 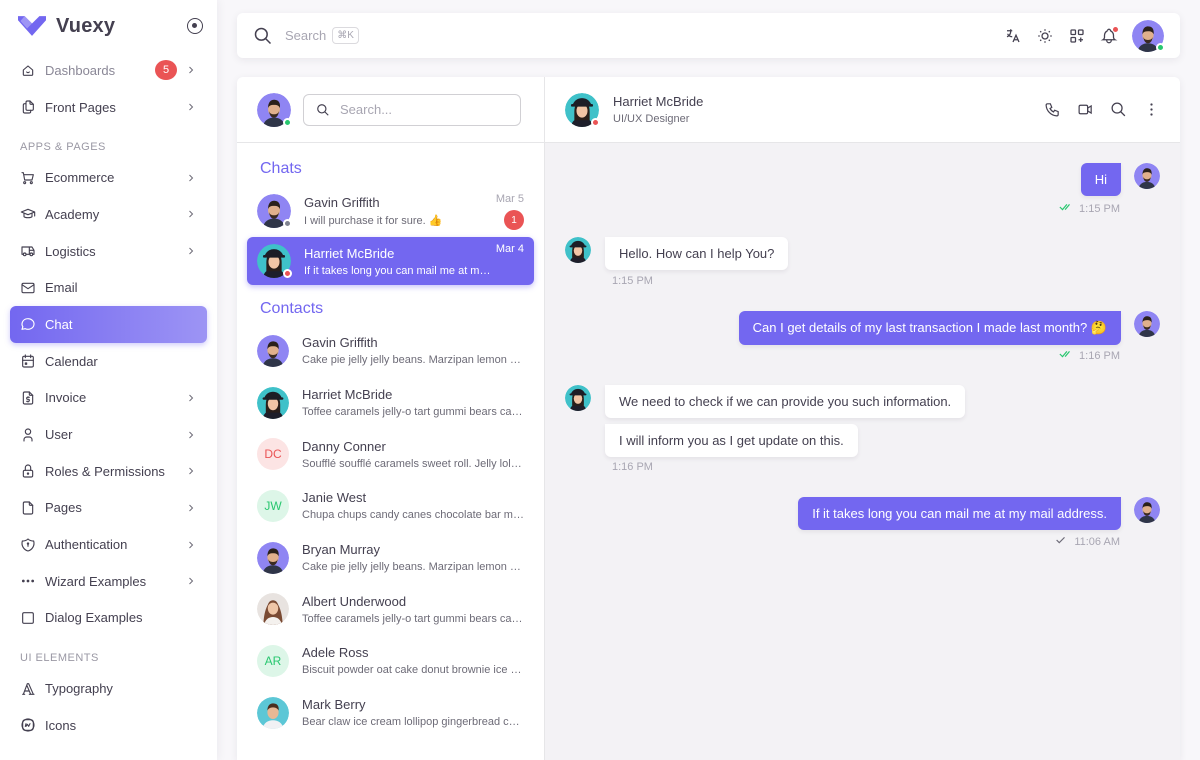 What do you see at coordinates (108, 618) in the screenshot?
I see `sidebar-item-dialog-examples: Dialog Examples` at bounding box center [108, 618].